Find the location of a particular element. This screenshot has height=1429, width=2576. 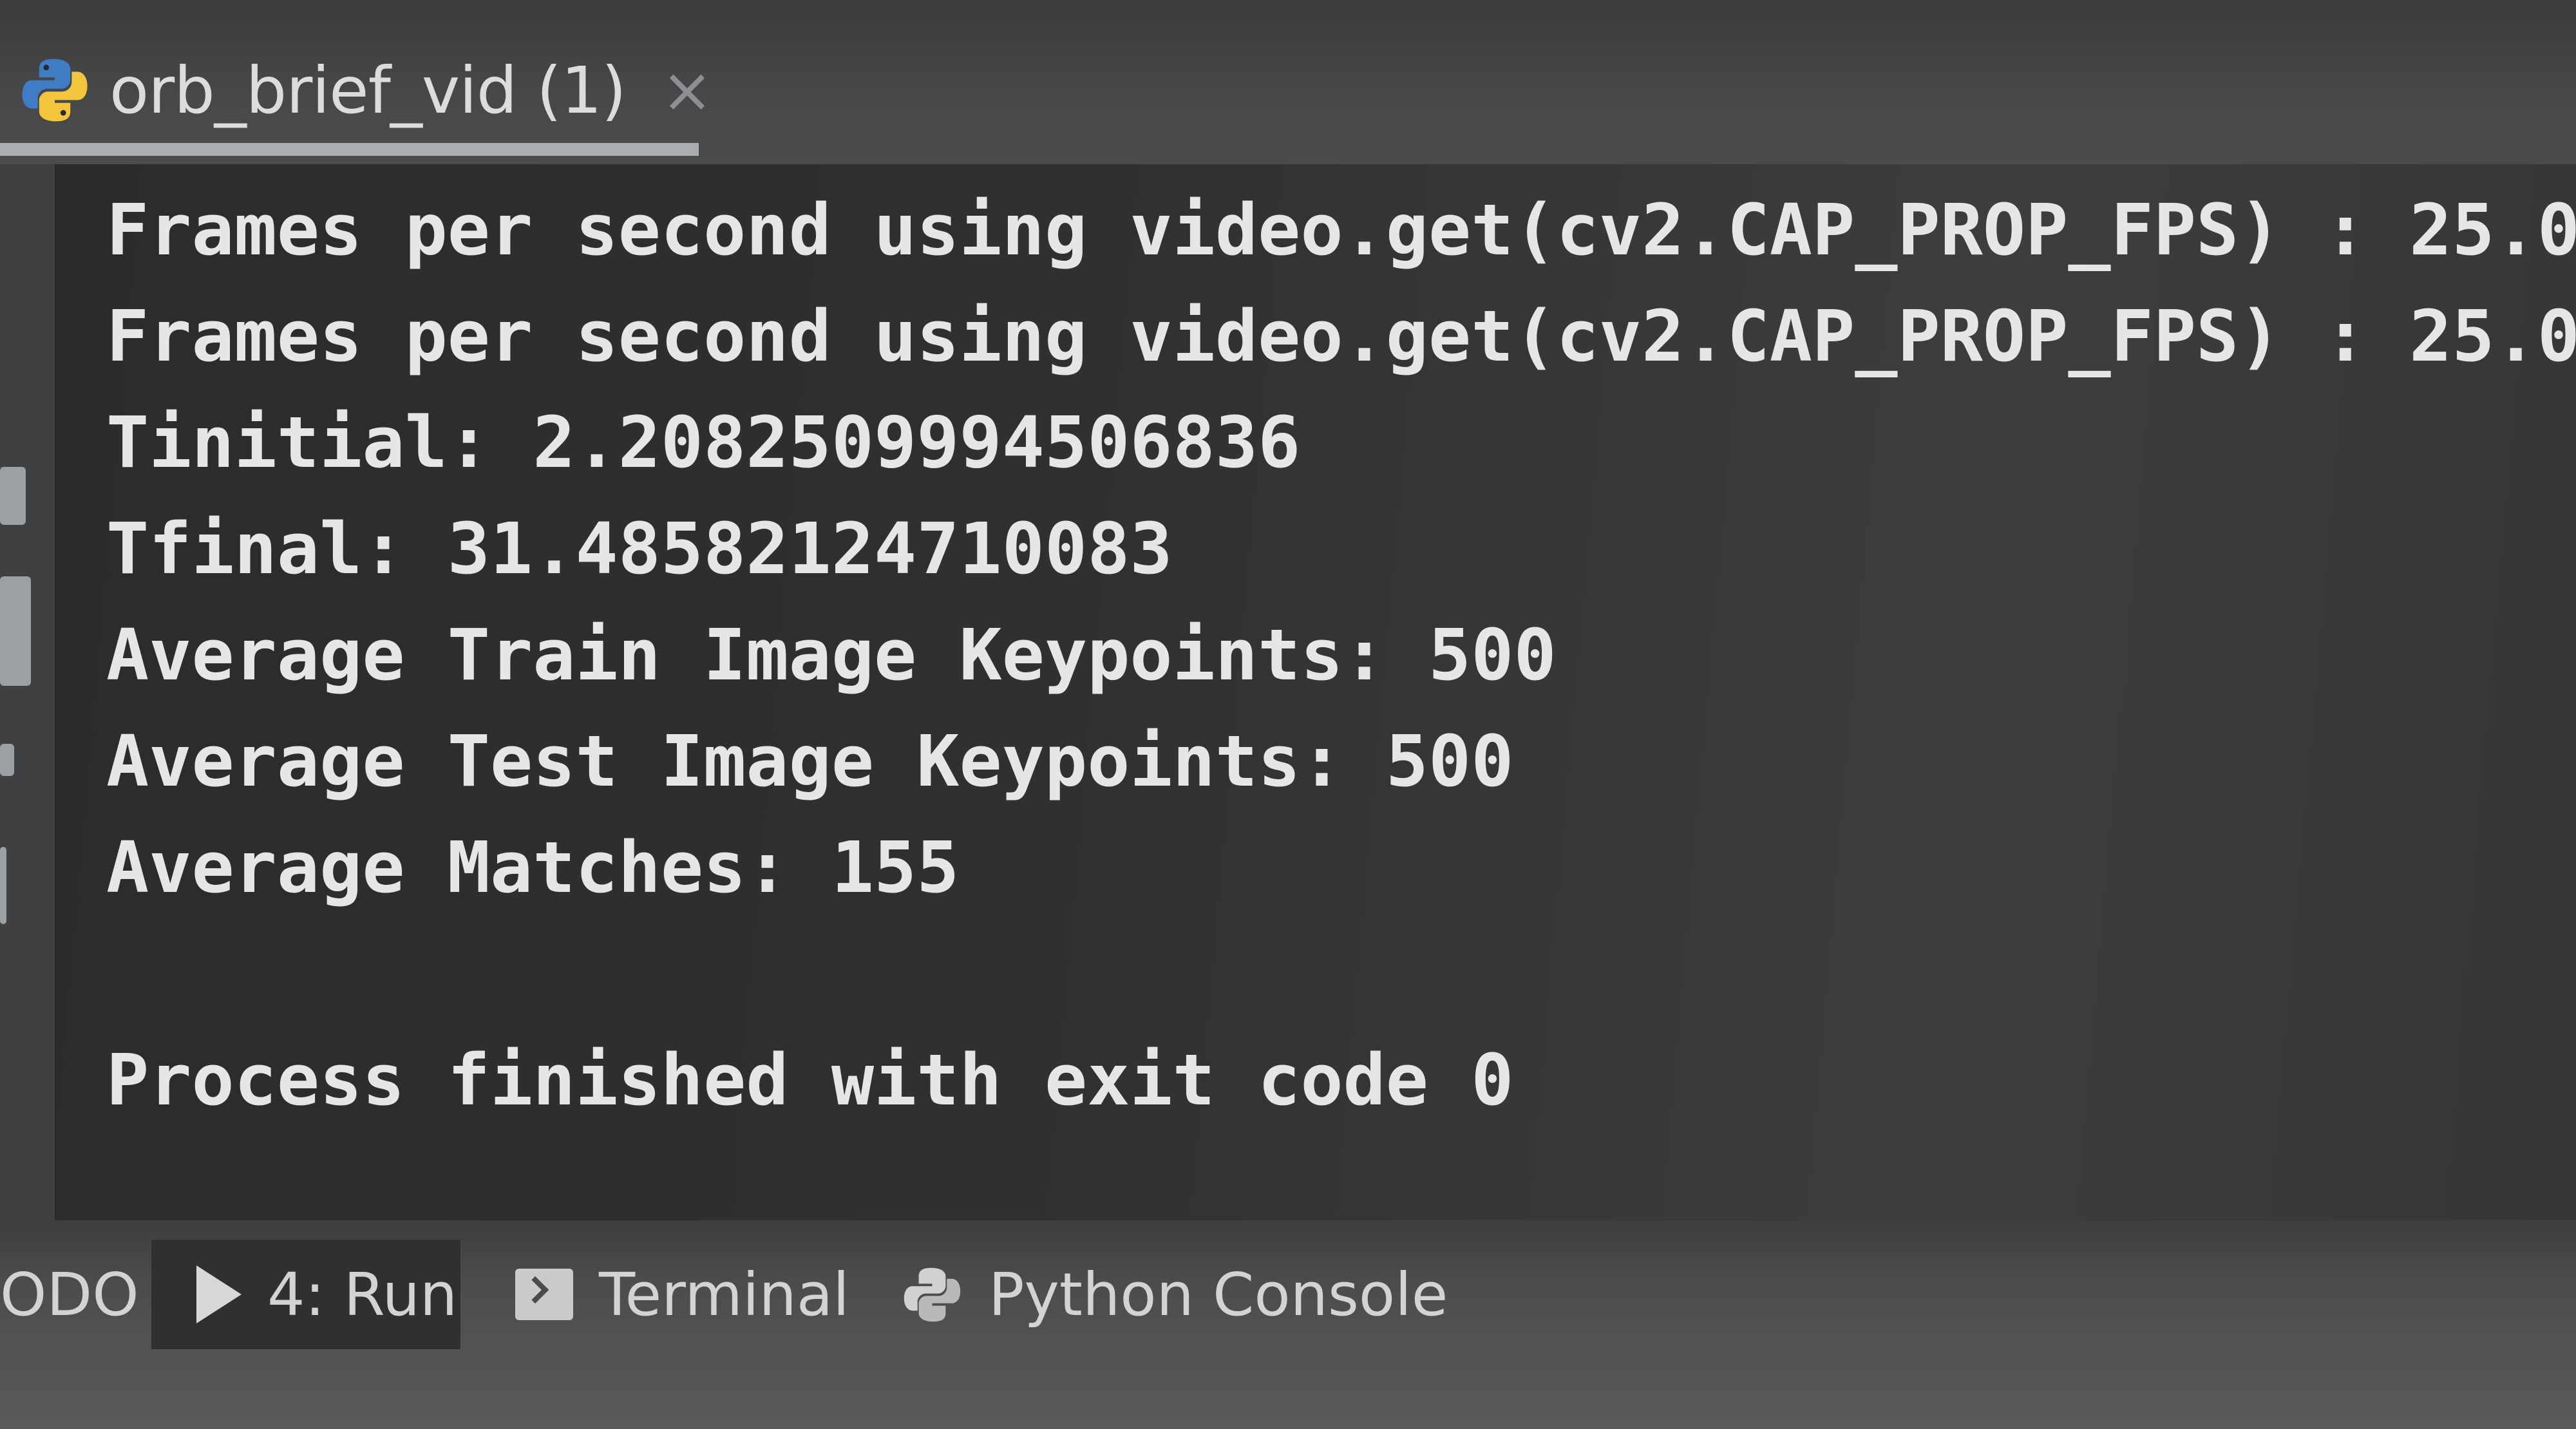

editor-tab-bar: orb_brief_vid (1) × is located at coordinates (1288, 82).